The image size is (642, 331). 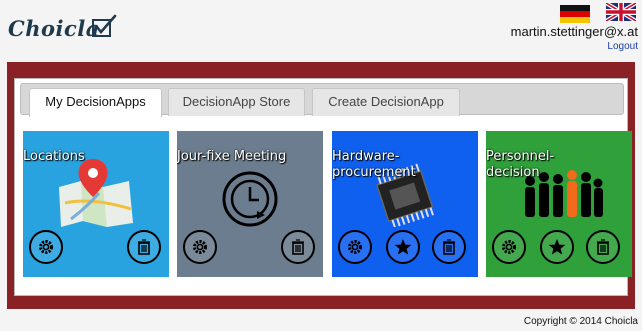 What do you see at coordinates (405, 204) in the screenshot?
I see `app-tile-hardware-procurement: Hardware-procurement` at bounding box center [405, 204].